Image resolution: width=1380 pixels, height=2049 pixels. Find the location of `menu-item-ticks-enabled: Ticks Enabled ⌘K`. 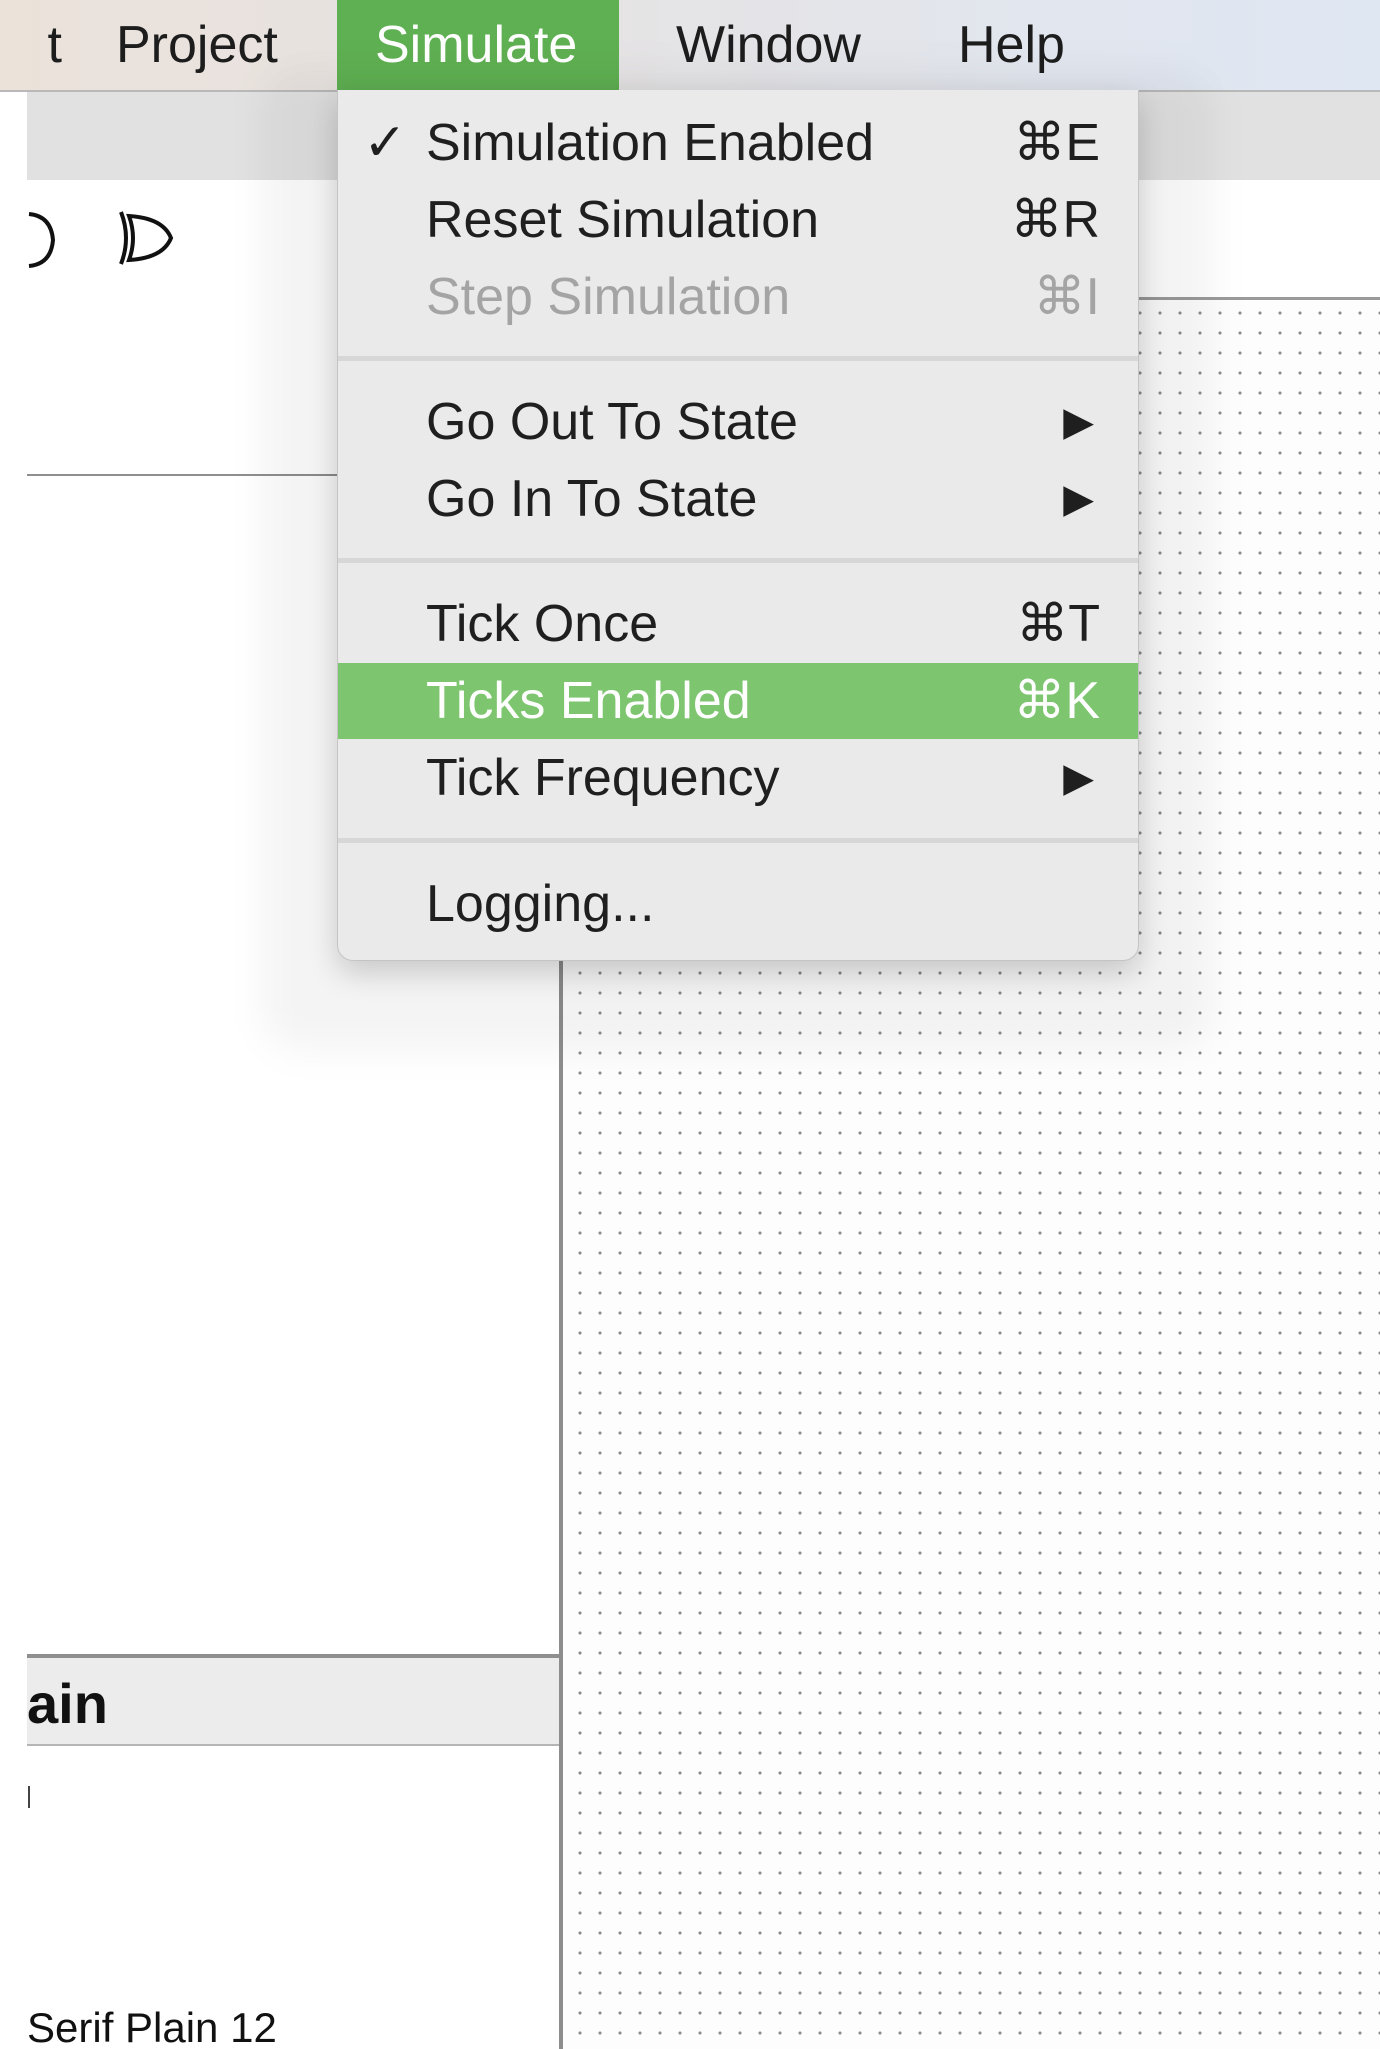

menu-item-ticks-enabled: Ticks Enabled ⌘K is located at coordinates (738, 701).